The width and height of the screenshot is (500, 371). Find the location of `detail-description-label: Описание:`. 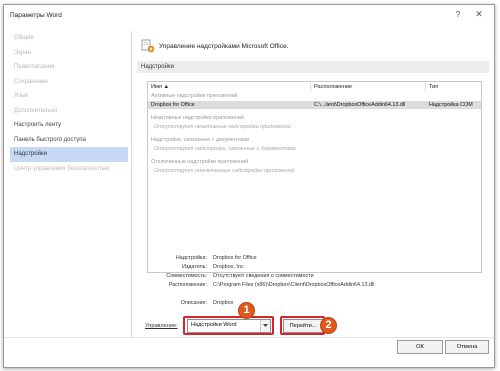

detail-description-label: Описание: is located at coordinates (193, 303).